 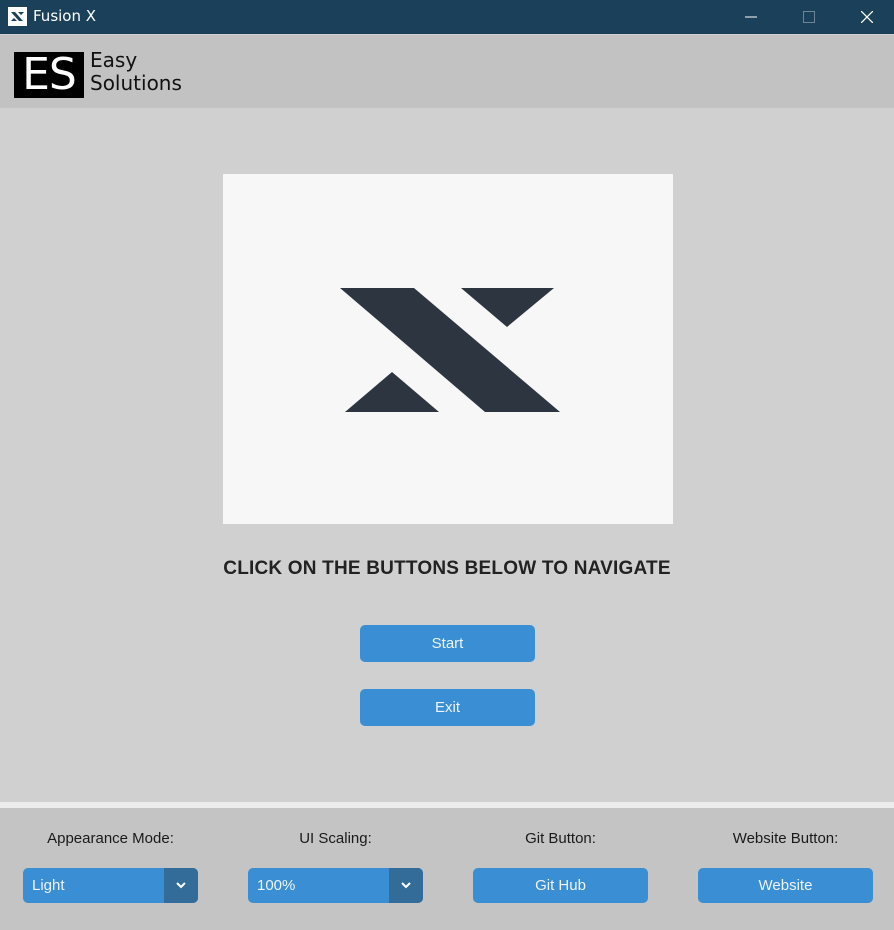 I want to click on minimize-icon, so click(x=751, y=17).